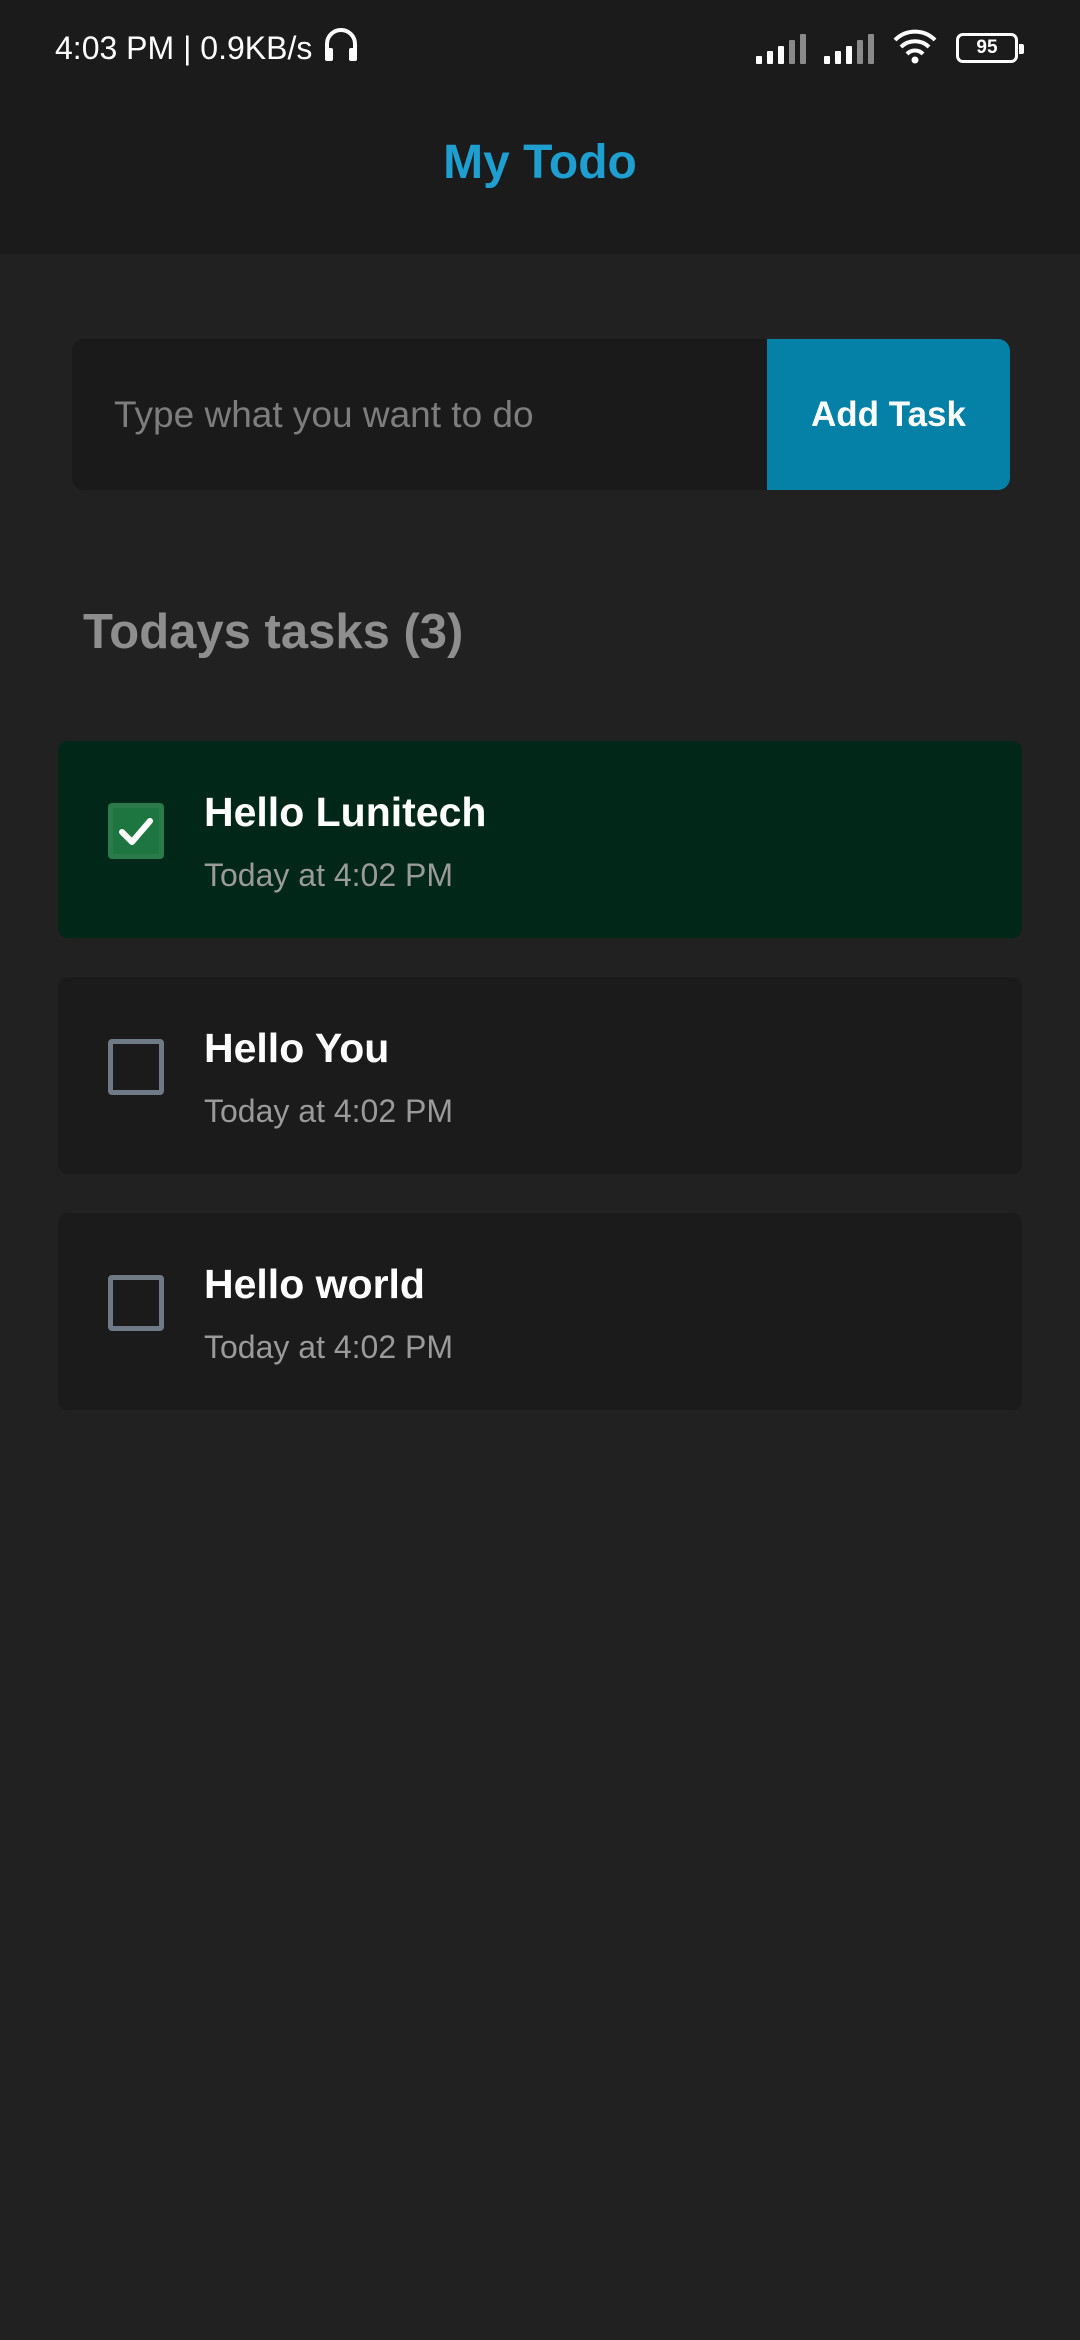 The height and width of the screenshot is (2340, 1080). What do you see at coordinates (297, 1048) in the screenshot?
I see `task-title: Hello You` at bounding box center [297, 1048].